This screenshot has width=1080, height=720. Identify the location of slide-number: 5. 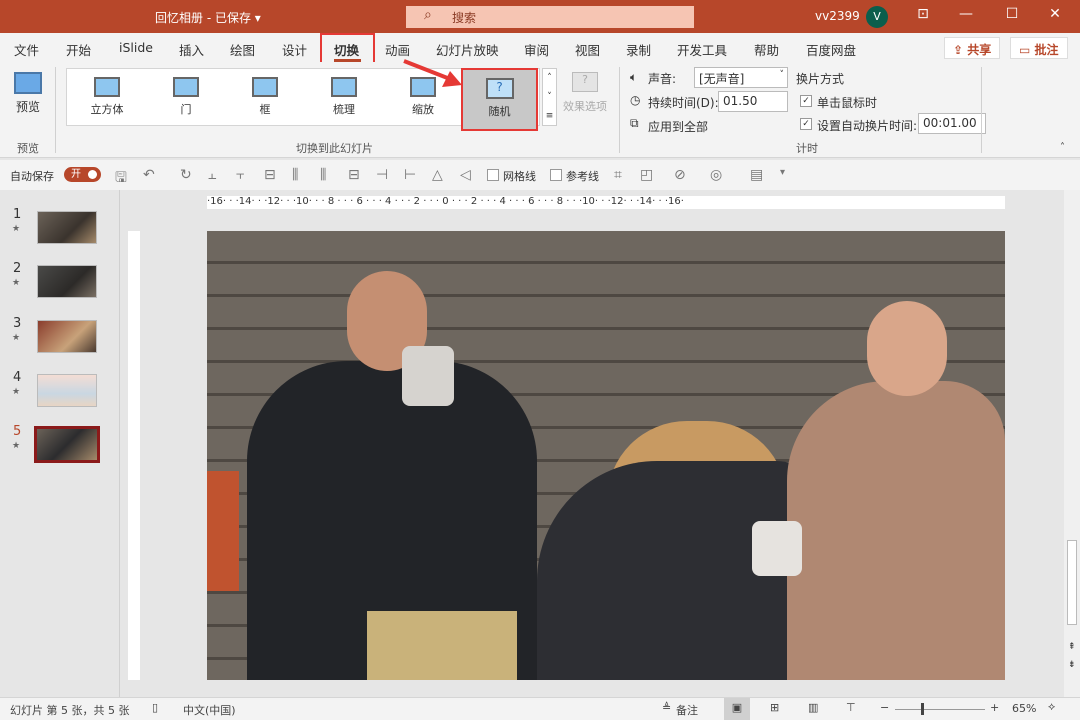
(17, 431).